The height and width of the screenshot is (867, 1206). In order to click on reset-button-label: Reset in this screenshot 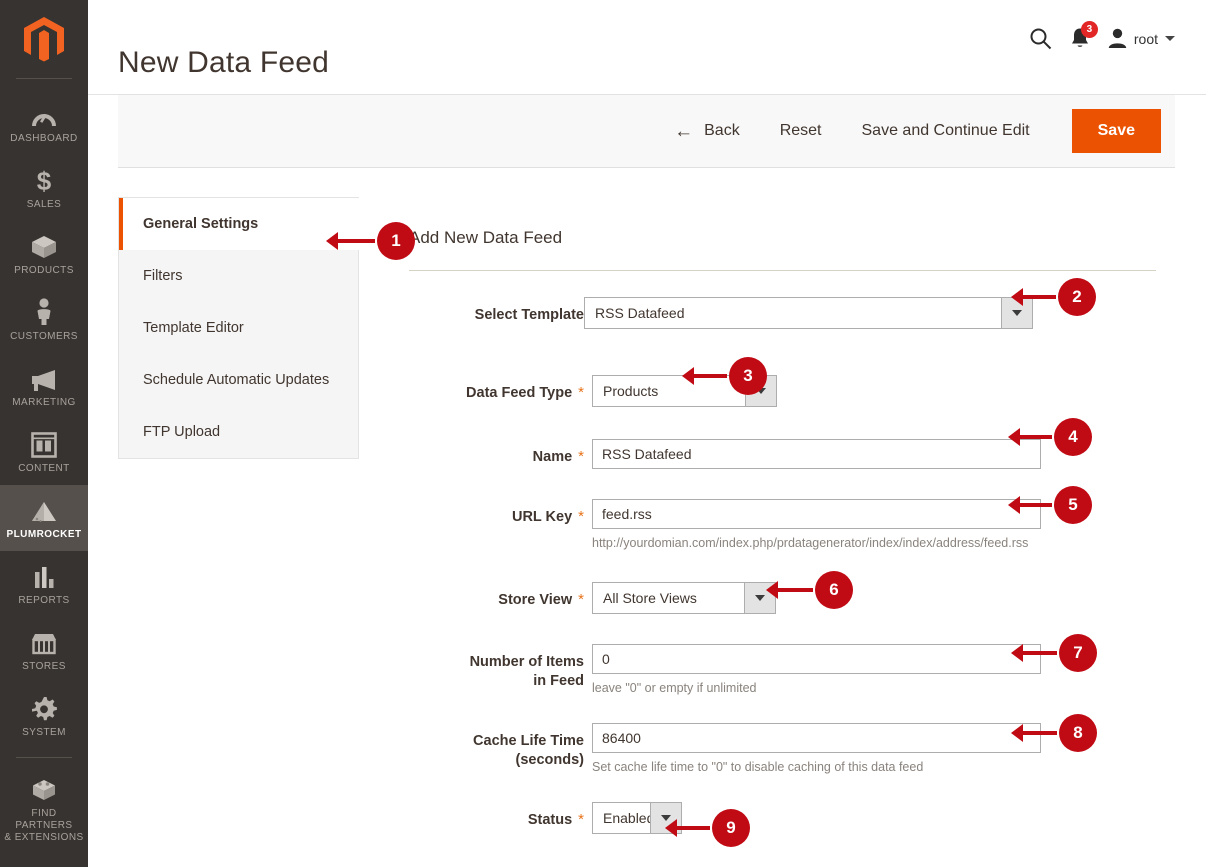, I will do `click(800, 130)`.